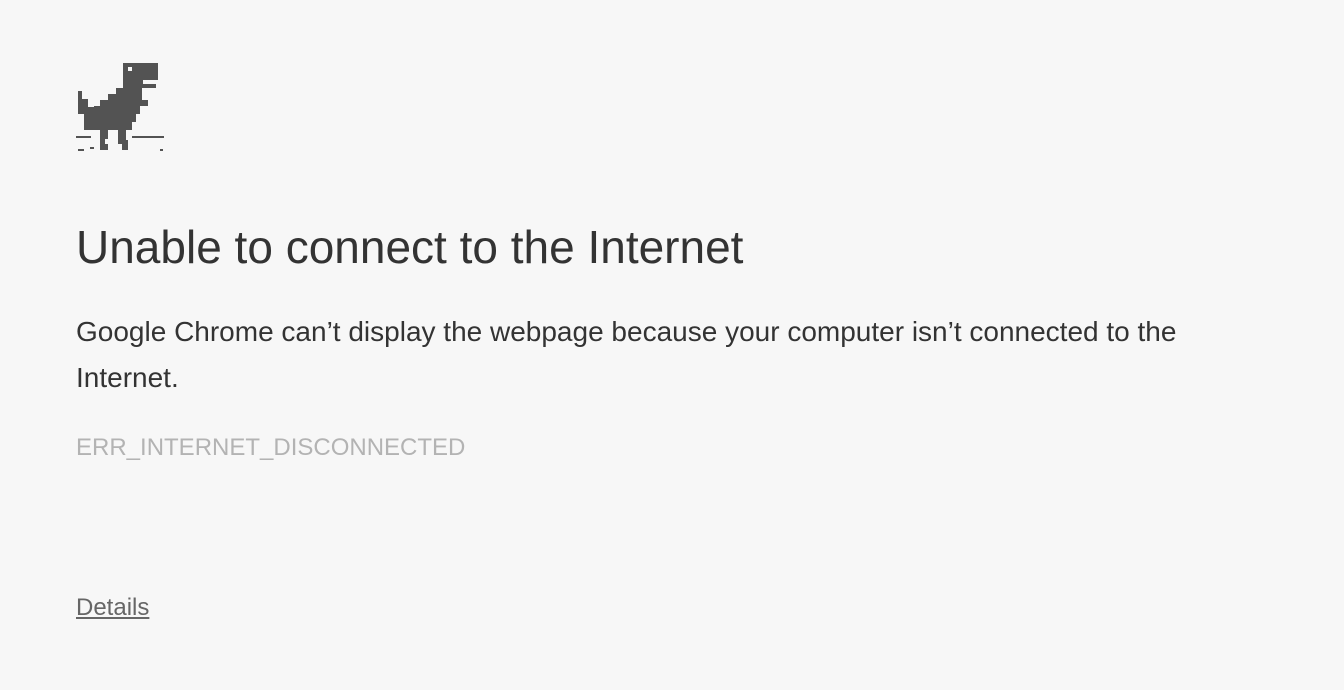  I want to click on t-rex-dinosaur-icon, so click(121, 108).